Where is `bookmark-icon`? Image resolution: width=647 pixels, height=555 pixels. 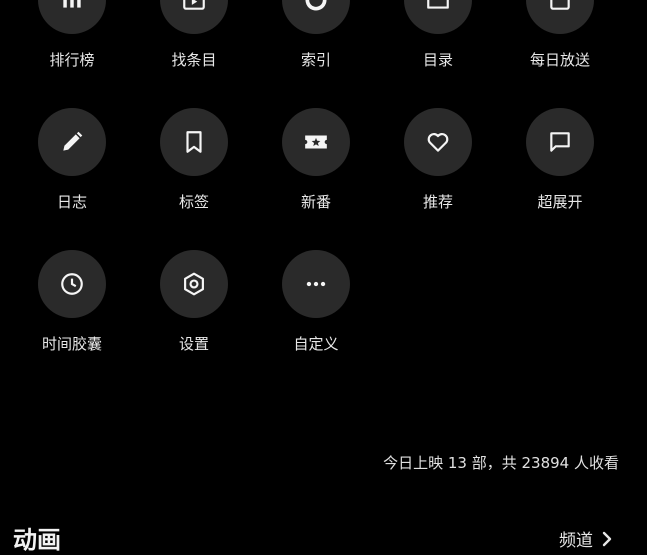 bookmark-icon is located at coordinates (194, 142).